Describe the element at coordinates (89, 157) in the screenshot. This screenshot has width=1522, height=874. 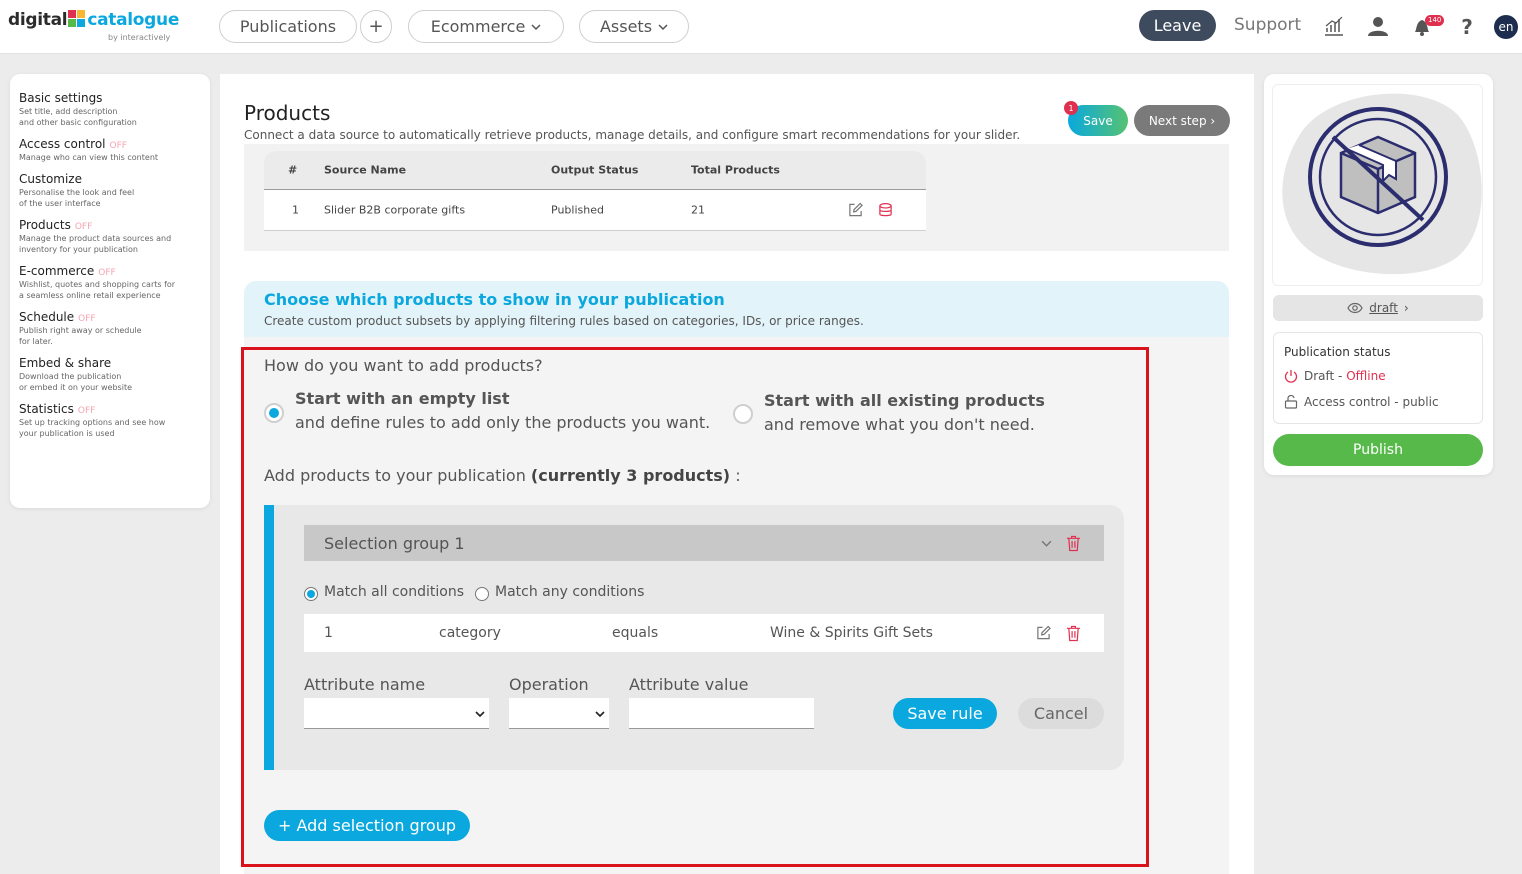
I see `sidebar-item-description: Manage who can view this content` at that location.